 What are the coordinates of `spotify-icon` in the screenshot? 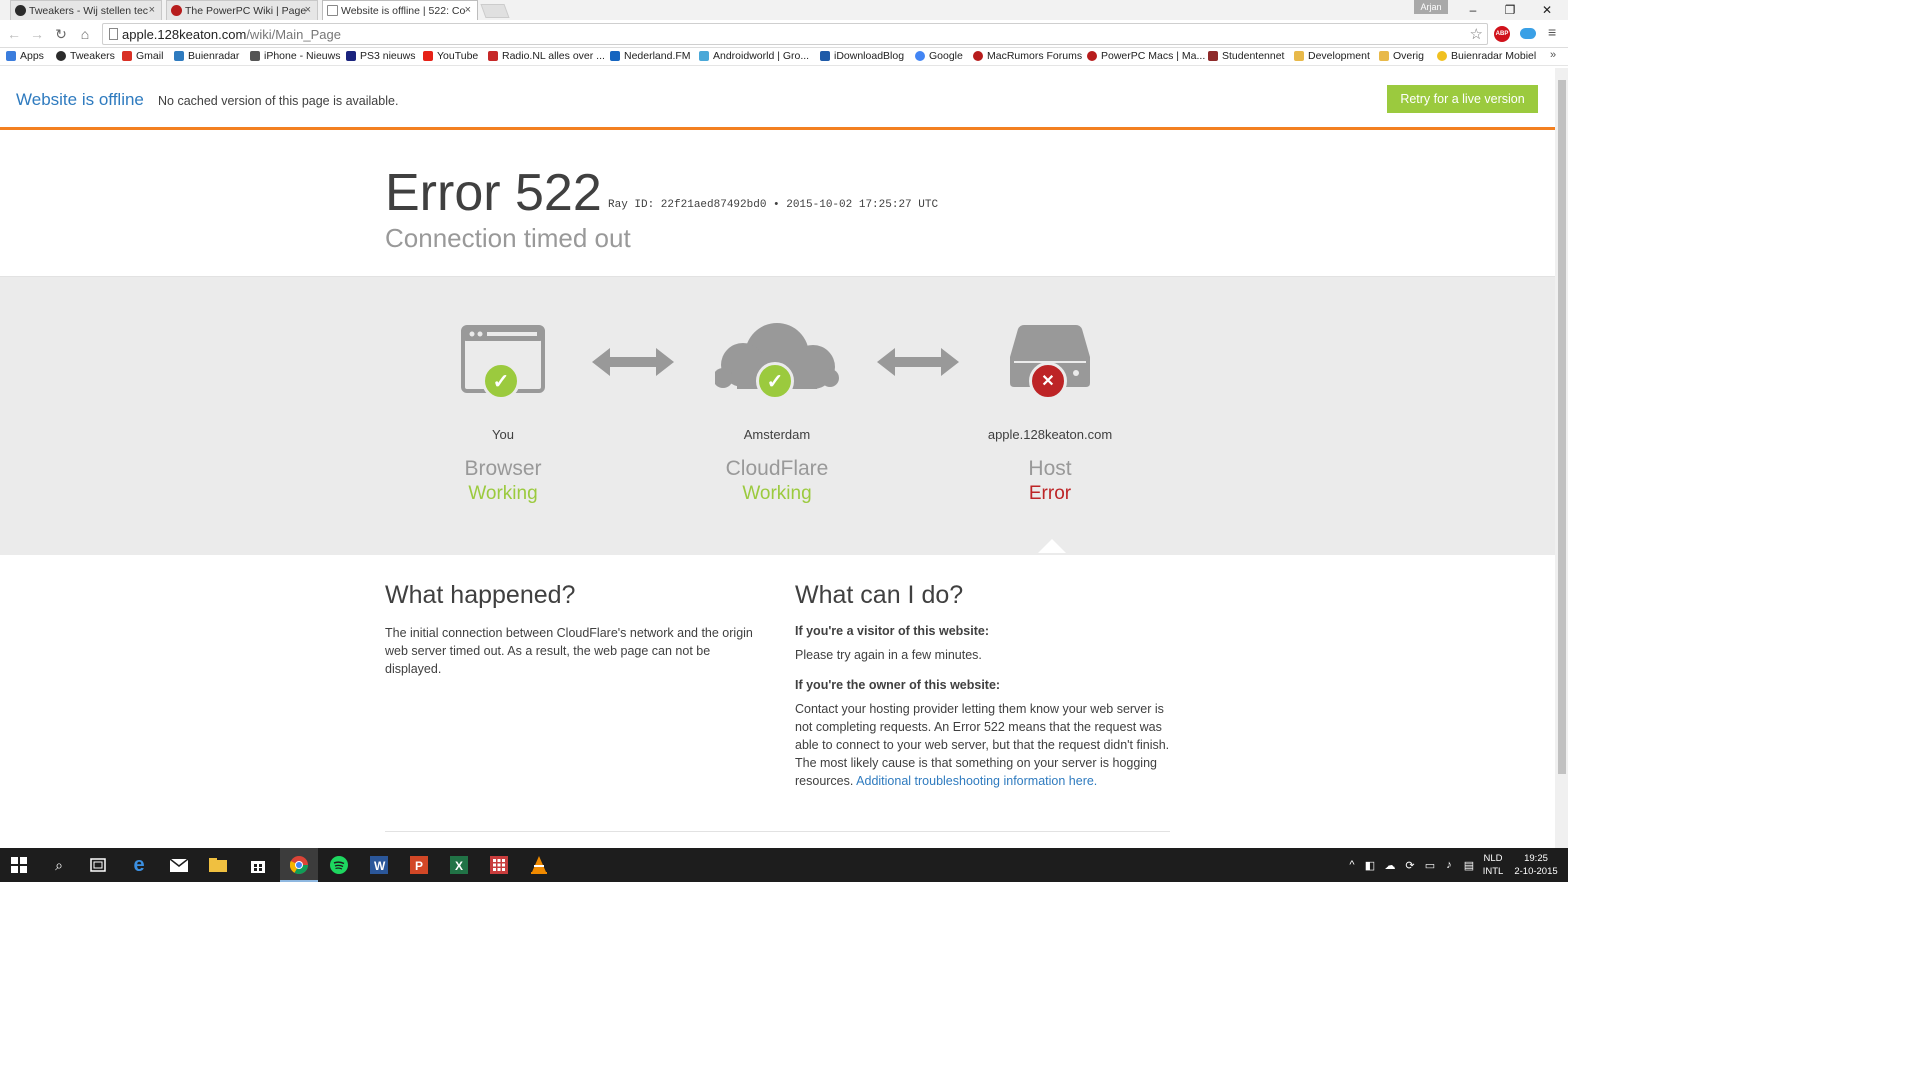 It's located at (339, 865).